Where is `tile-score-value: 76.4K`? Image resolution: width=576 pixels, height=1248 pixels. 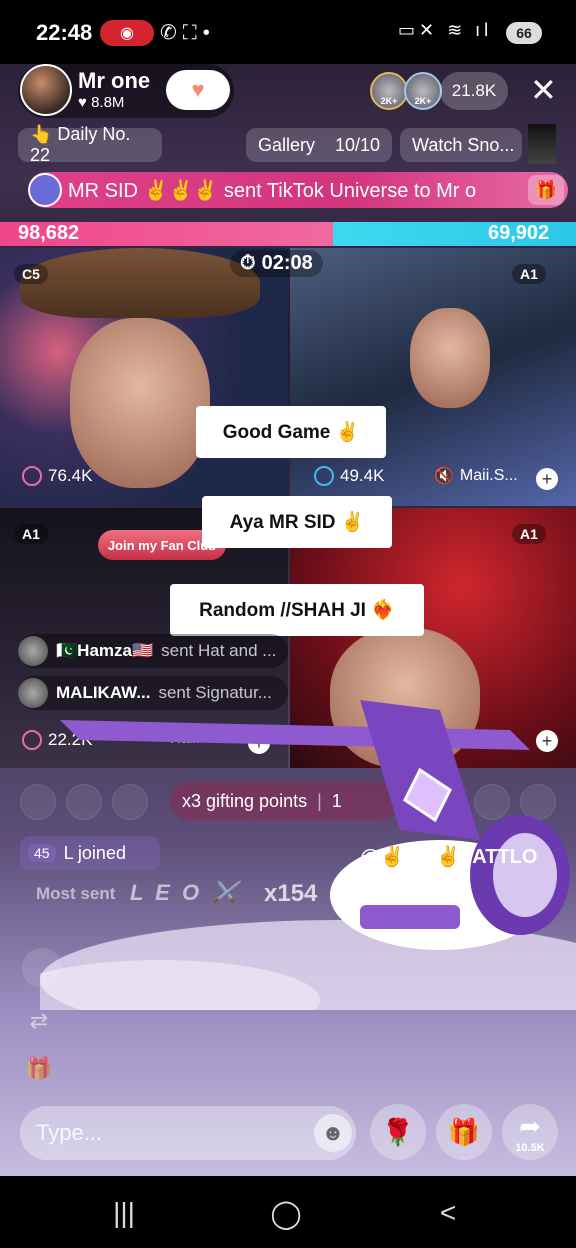 tile-score-value: 76.4K is located at coordinates (70, 475).